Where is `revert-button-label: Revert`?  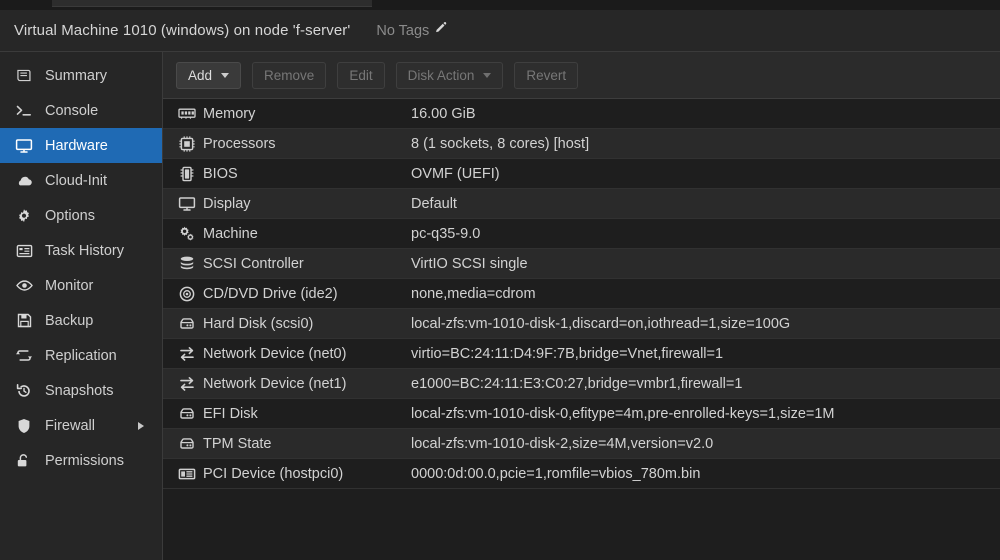 revert-button-label: Revert is located at coordinates (546, 75).